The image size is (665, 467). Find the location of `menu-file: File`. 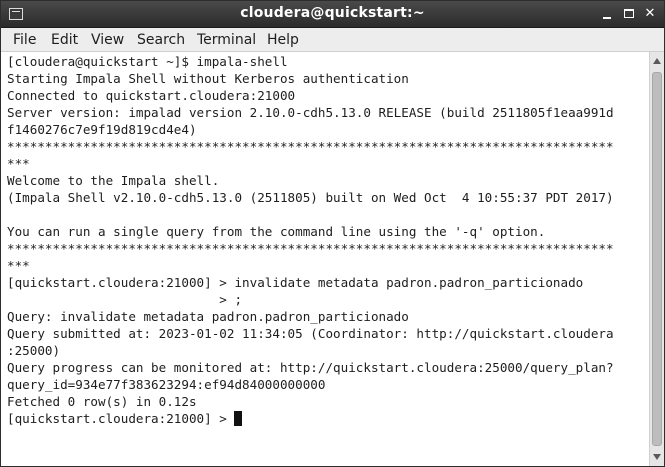

menu-file: File is located at coordinates (24, 40).